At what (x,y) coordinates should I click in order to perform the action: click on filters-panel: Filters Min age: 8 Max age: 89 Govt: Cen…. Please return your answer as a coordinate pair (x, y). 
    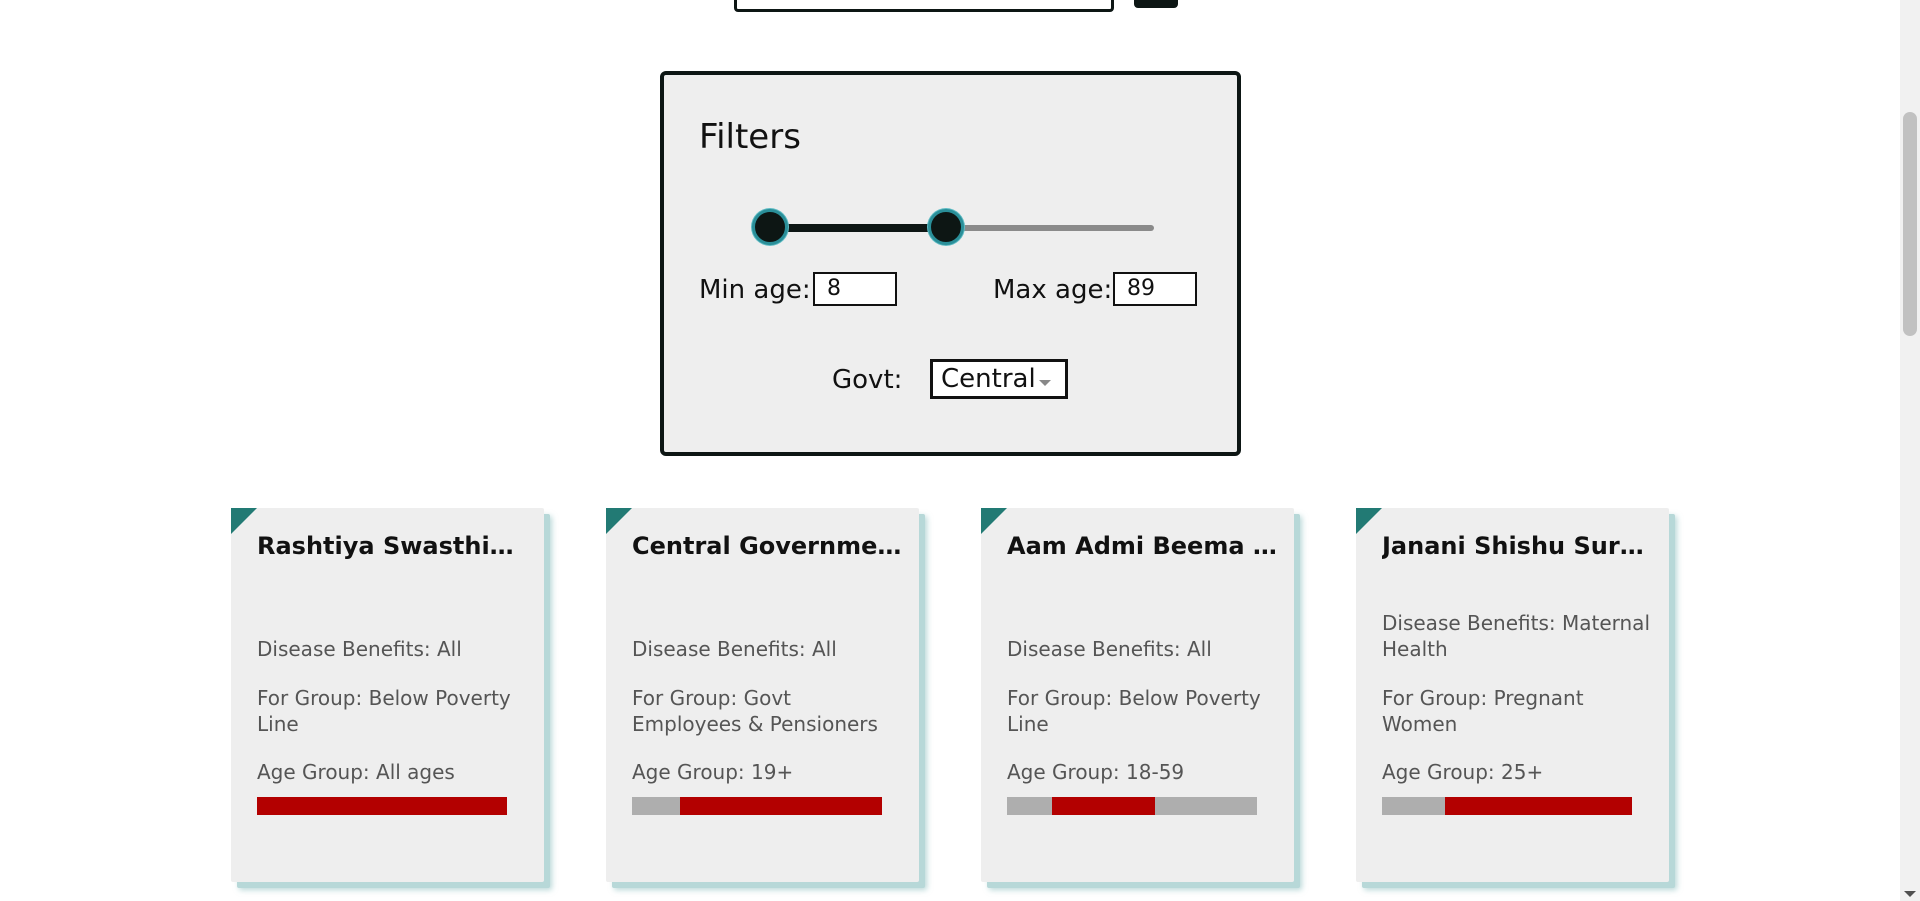
    Looking at the image, I should click on (950, 263).